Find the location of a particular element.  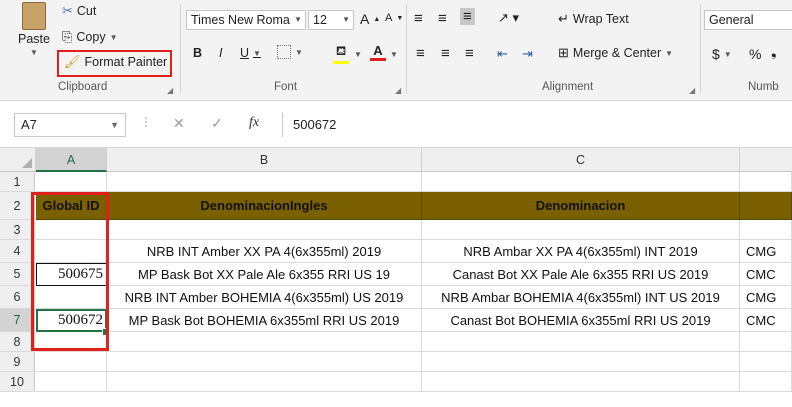

insert-function-icon: fx is located at coordinates (254, 123).